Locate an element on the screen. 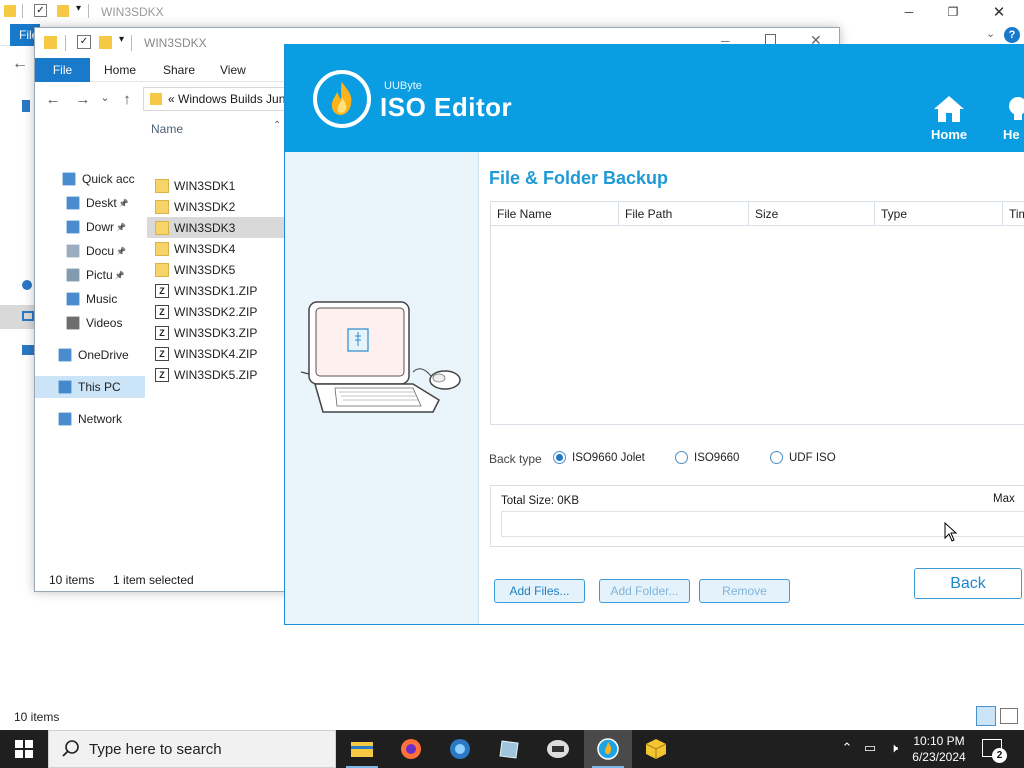 The width and height of the screenshot is (1024, 768). nav-item-docu: Docu 📌 is located at coordinates (90, 251).